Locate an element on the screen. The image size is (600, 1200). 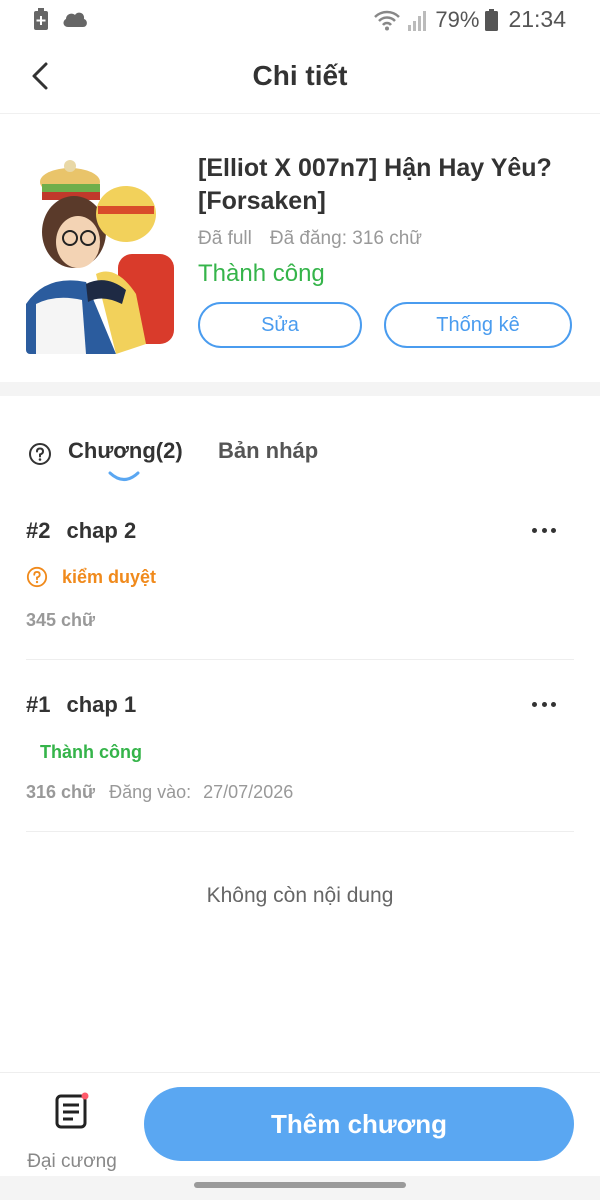
story-posted-words: Đã đăng: 316 chữ is located at coordinates (346, 238).